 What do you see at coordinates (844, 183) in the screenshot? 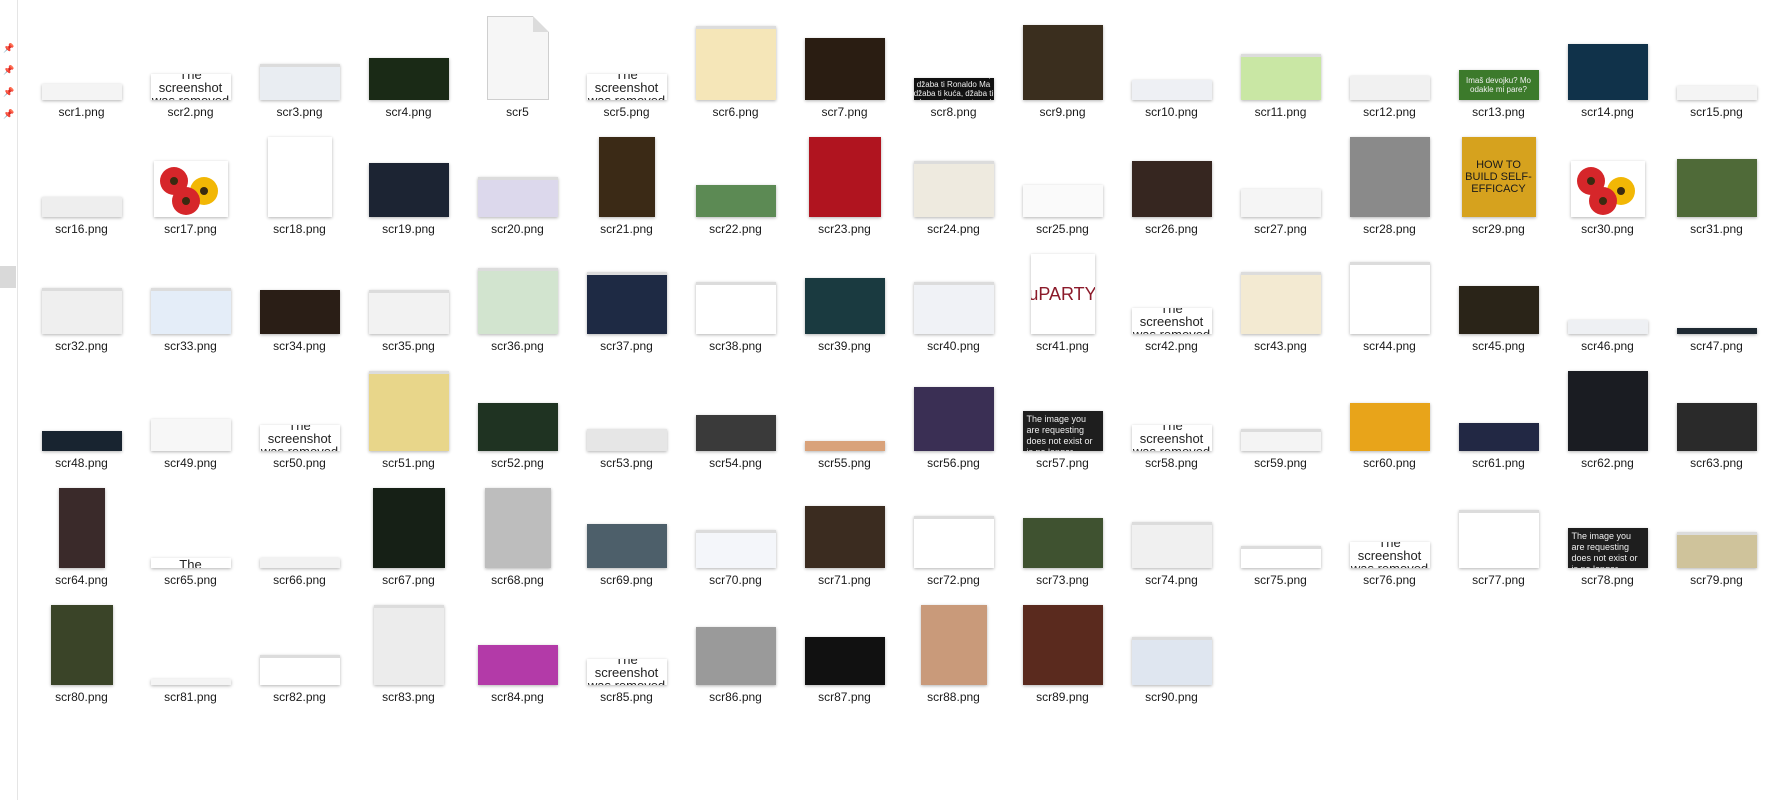
I see `file-item: scr23.png` at bounding box center [844, 183].